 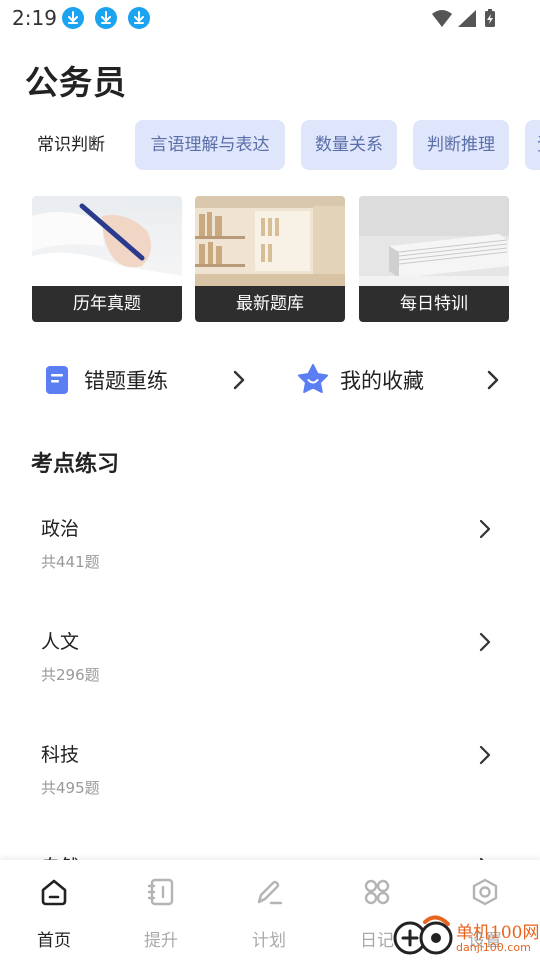 What do you see at coordinates (107, 304) in the screenshot?
I see `card-label: 历年真题` at bounding box center [107, 304].